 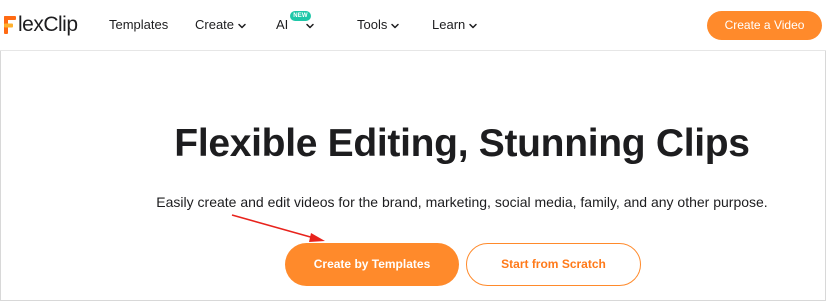 What do you see at coordinates (764, 25) in the screenshot?
I see `create-video-button: Create a Video` at bounding box center [764, 25].